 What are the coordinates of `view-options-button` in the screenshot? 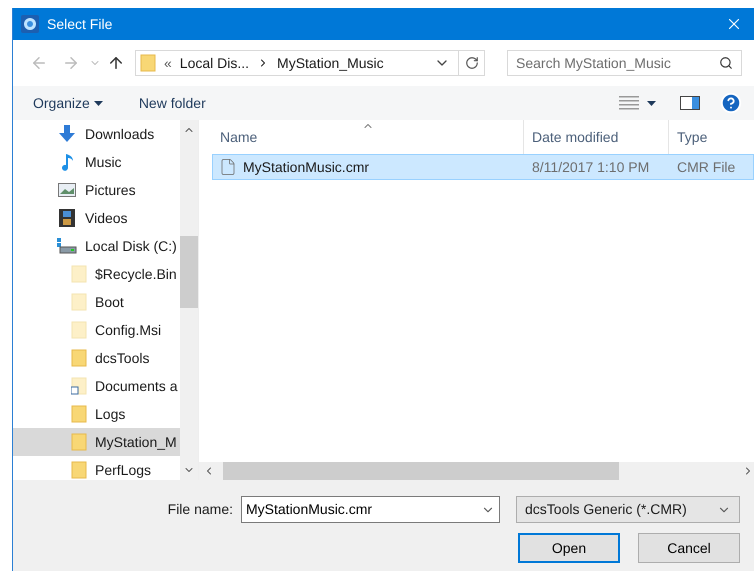 It's located at (637, 103).